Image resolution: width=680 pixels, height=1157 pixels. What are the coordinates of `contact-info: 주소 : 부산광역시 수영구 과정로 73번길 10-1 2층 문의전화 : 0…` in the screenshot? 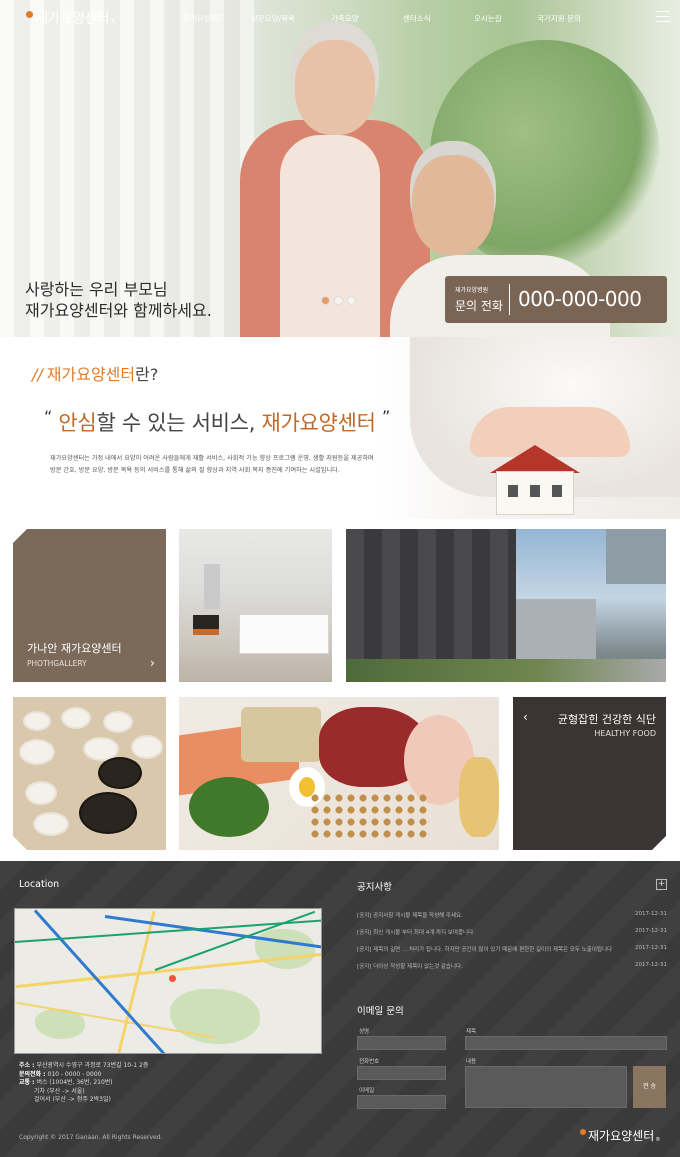 It's located at (83, 1083).